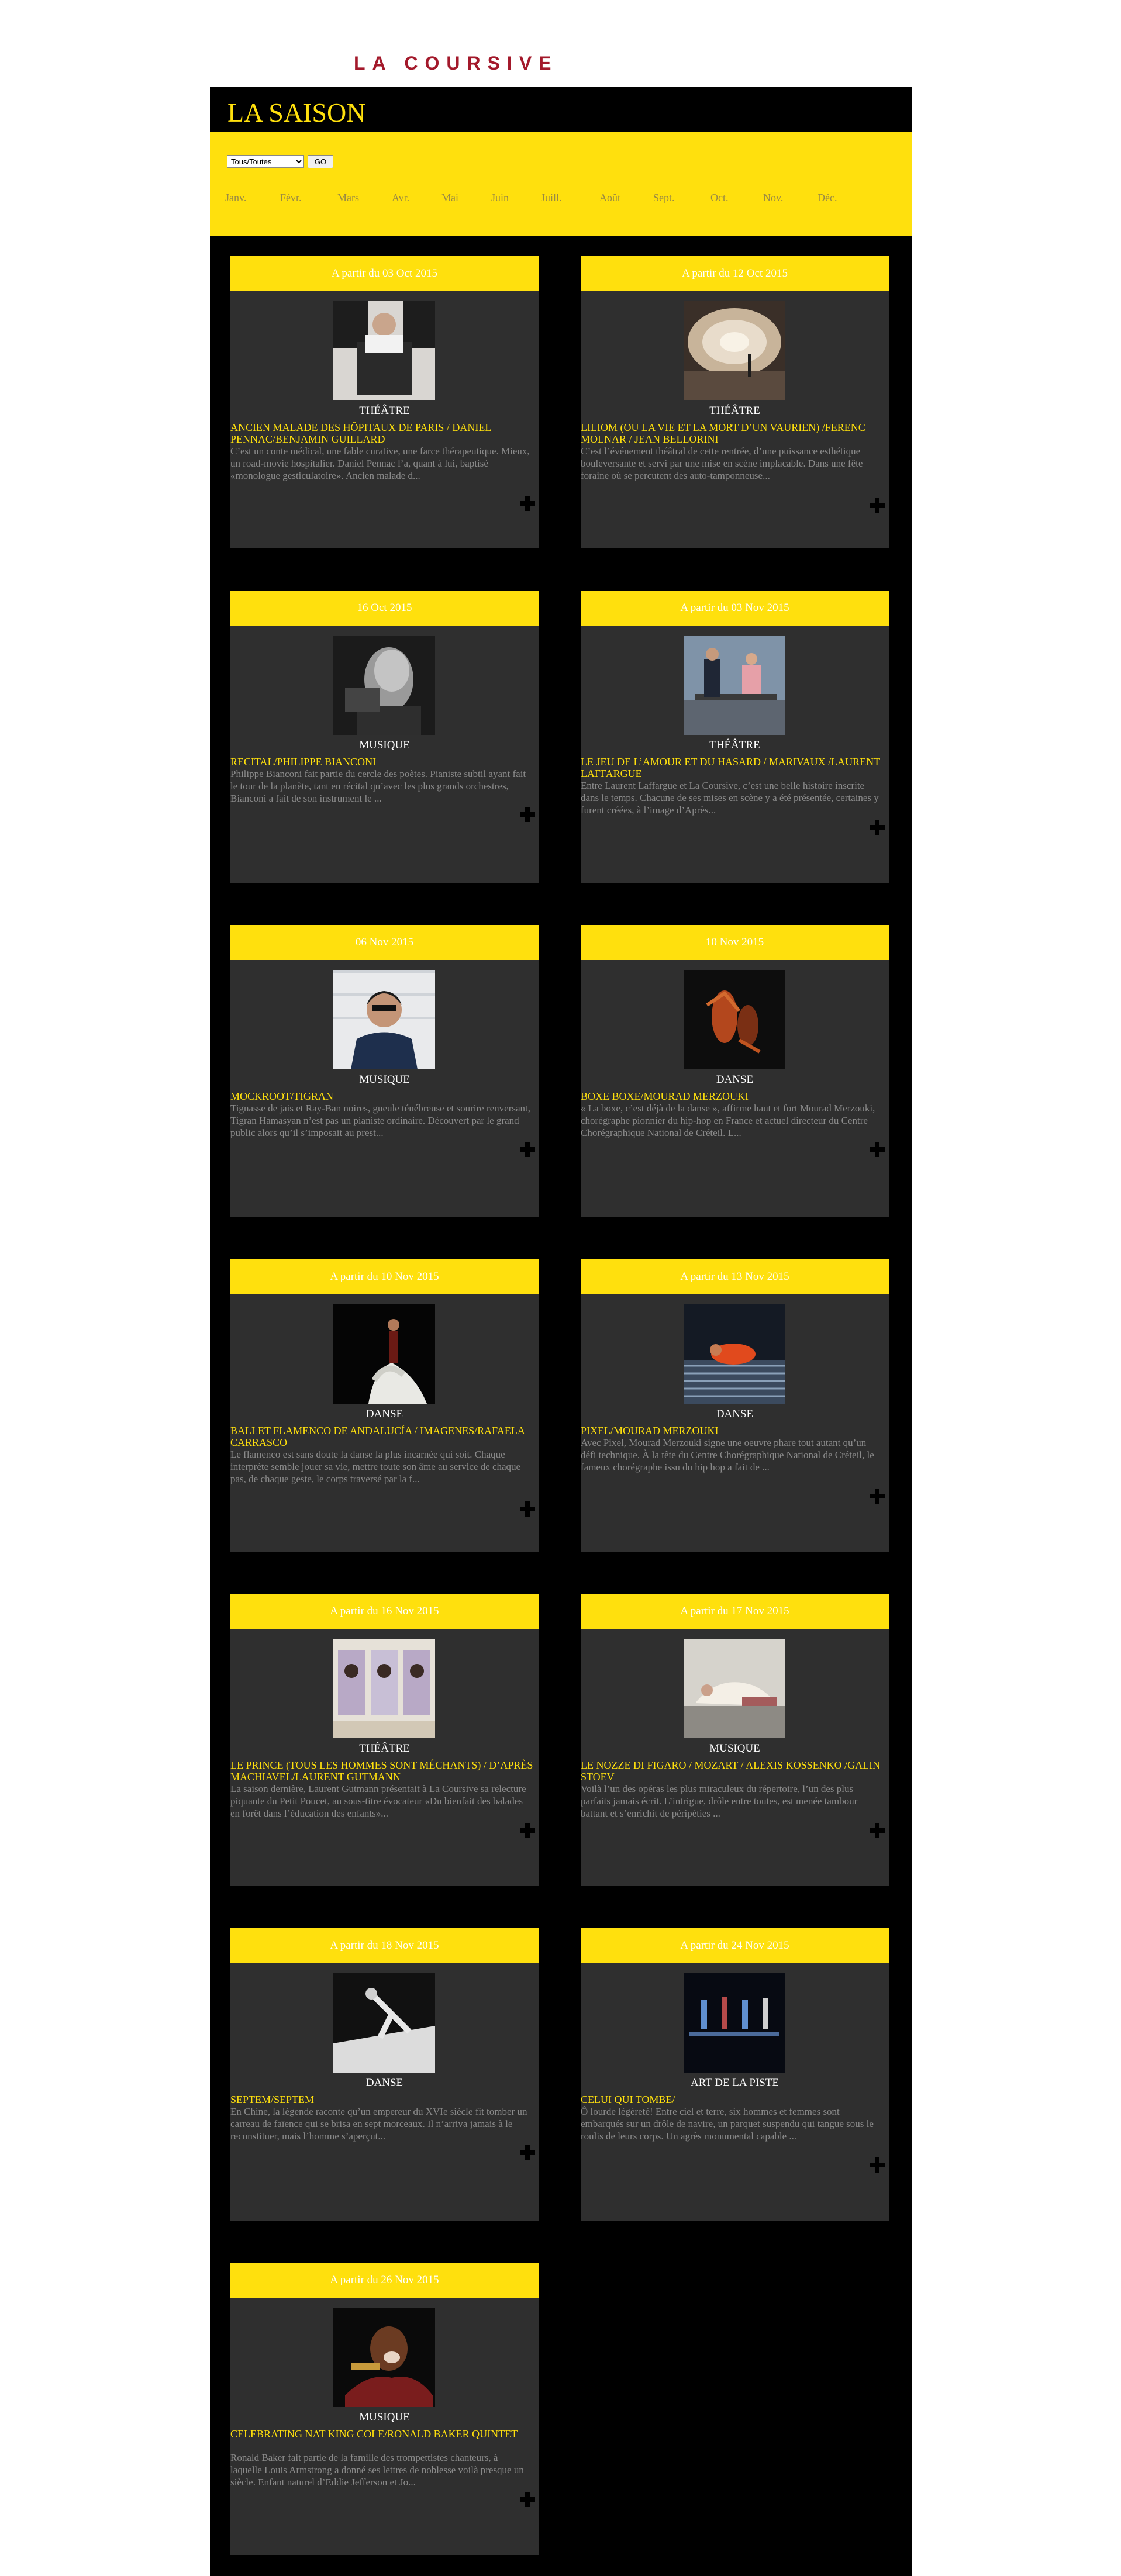  Describe the element at coordinates (733, 1431) in the screenshot. I see `event-title: PIXEL/MOURAD MERZOUKI` at that location.